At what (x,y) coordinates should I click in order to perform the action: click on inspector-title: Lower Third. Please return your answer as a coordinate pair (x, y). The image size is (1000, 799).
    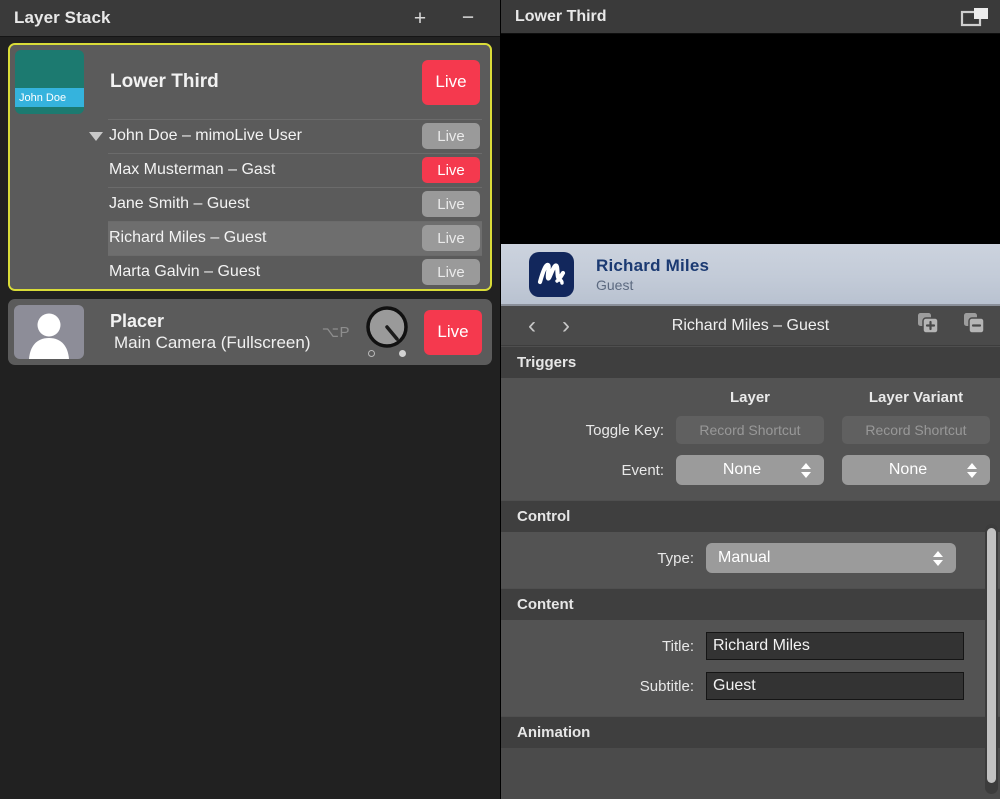
    Looking at the image, I should click on (561, 16).